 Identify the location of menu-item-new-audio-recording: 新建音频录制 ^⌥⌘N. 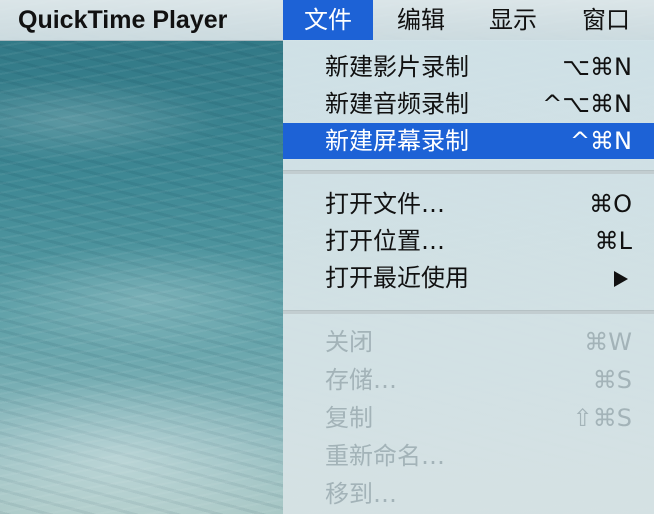
(468, 104).